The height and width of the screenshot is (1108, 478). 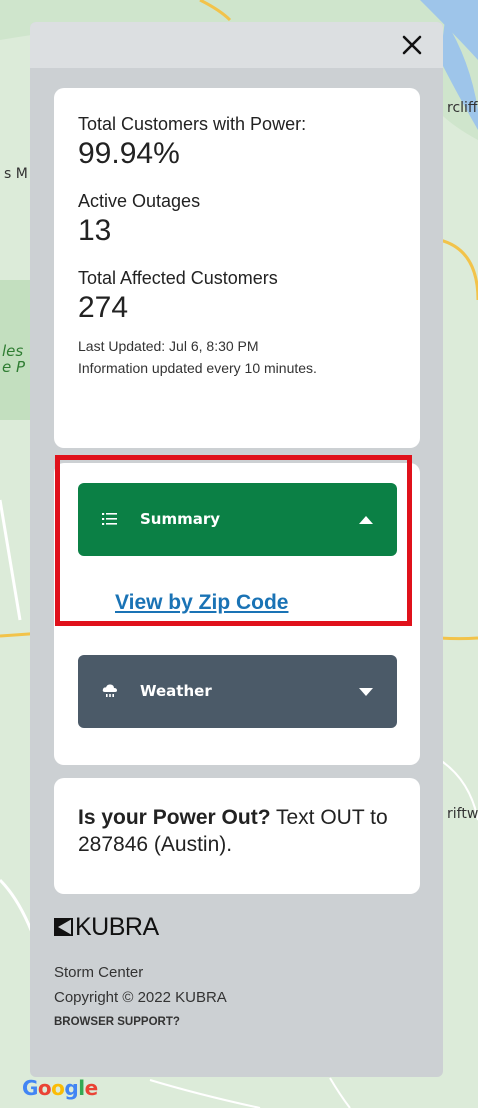 I want to click on google-logo: Google, so click(x=60, y=1088).